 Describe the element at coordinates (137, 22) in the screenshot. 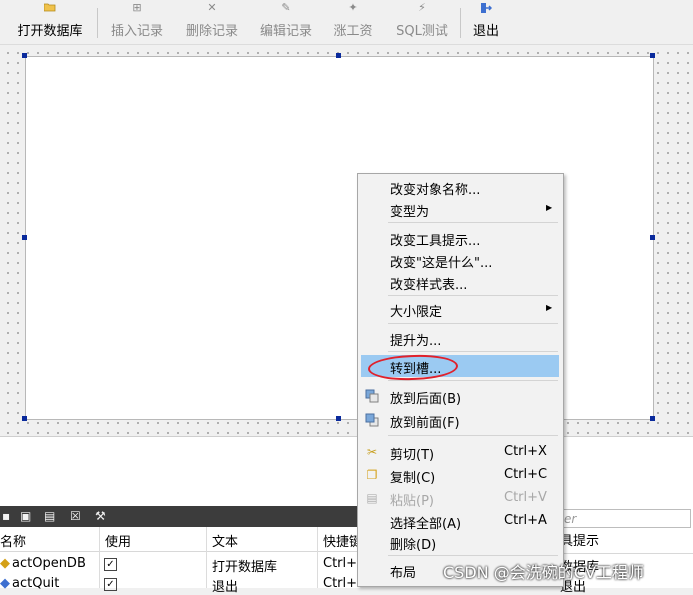

I see `toolbar-insert-record-button: ⊞ 插入记录` at that location.